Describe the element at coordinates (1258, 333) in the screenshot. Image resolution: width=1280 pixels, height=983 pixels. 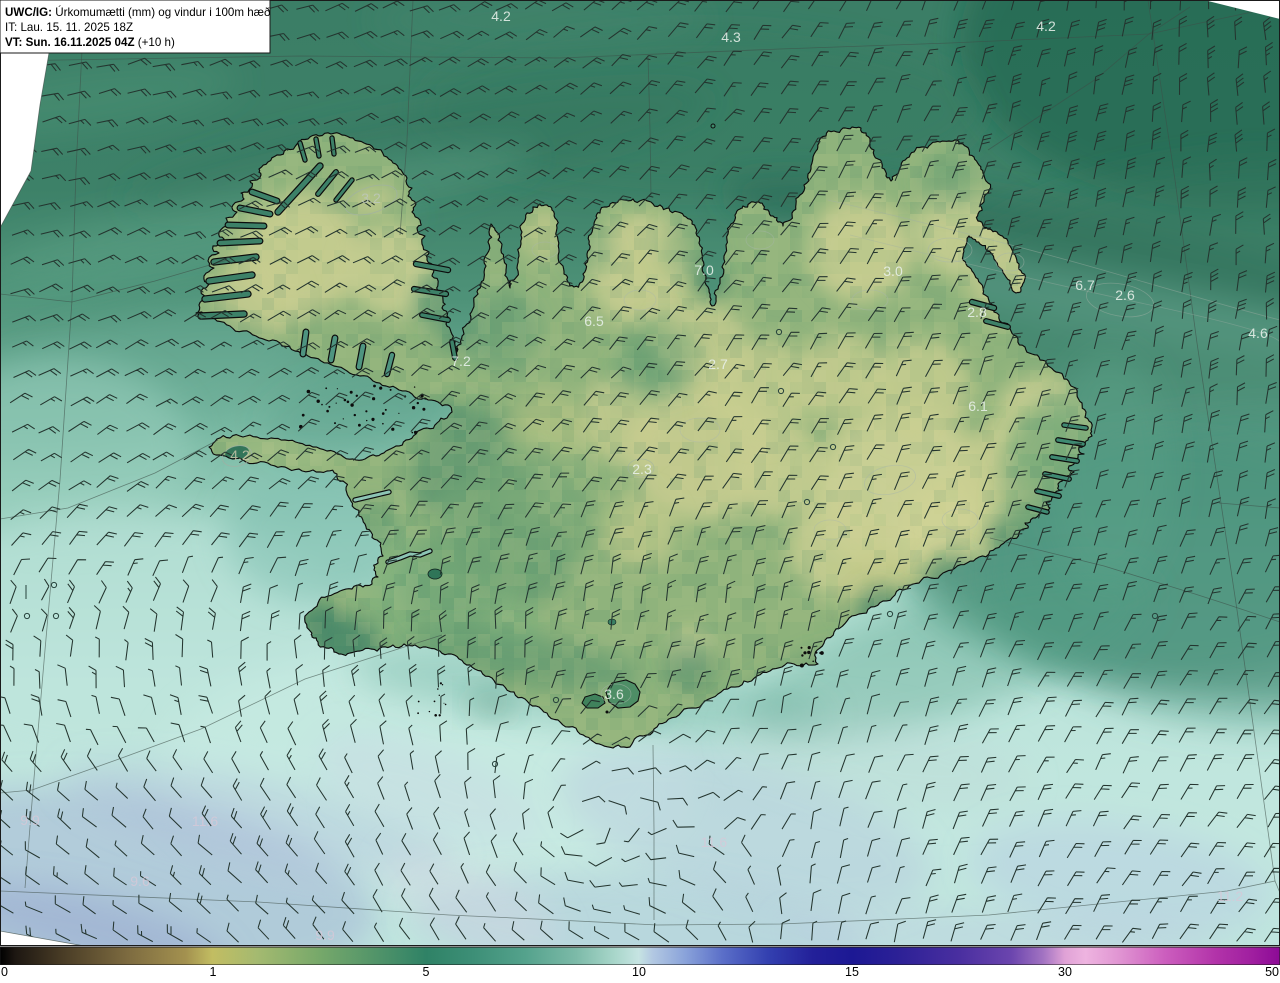
I see `svg-text: 4.6` at that location.